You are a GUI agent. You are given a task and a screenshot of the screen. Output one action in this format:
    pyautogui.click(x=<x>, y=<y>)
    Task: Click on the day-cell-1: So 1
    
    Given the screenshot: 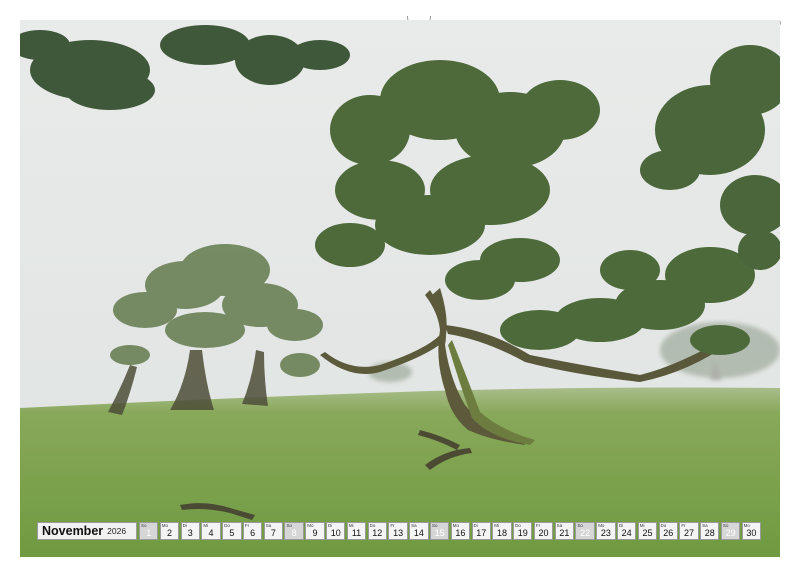 What is the action you would take?
    pyautogui.click(x=149, y=531)
    